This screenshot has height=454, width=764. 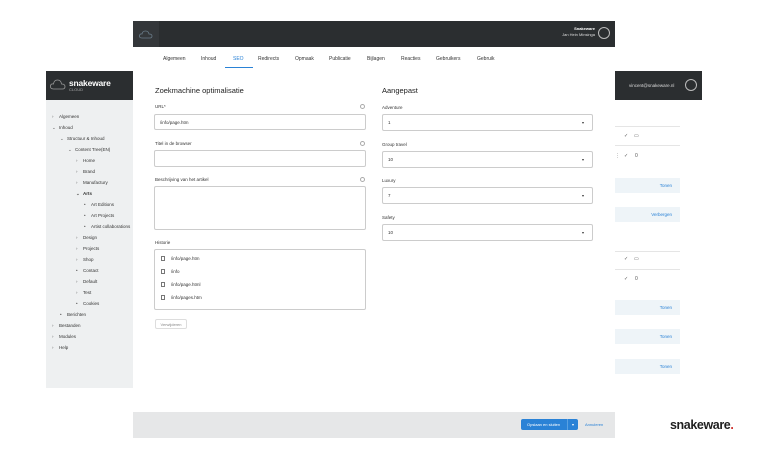 I want to click on history-item: /info/page.htm, so click(x=180, y=259).